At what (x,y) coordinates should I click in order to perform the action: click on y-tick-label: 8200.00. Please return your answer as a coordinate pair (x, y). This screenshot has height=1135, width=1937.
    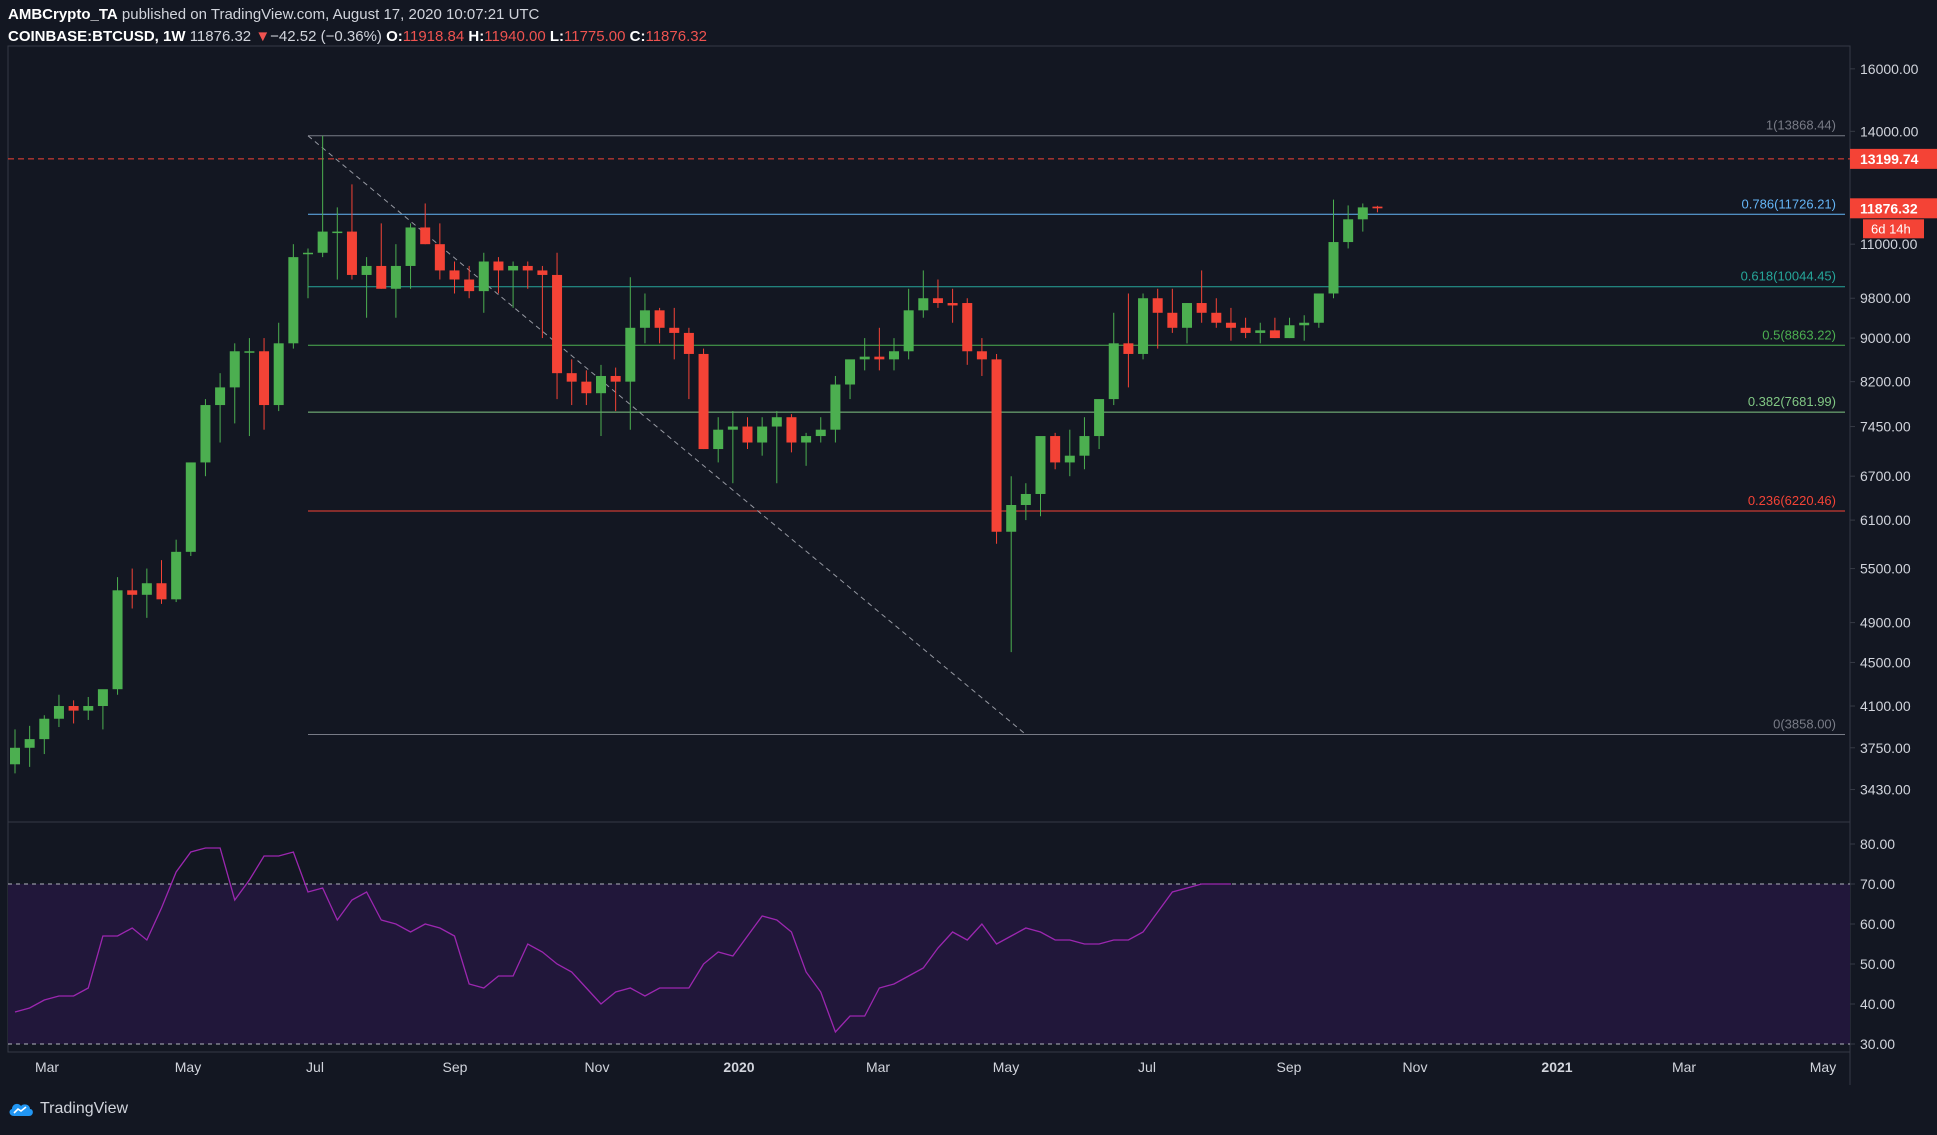
    Looking at the image, I should click on (1885, 382).